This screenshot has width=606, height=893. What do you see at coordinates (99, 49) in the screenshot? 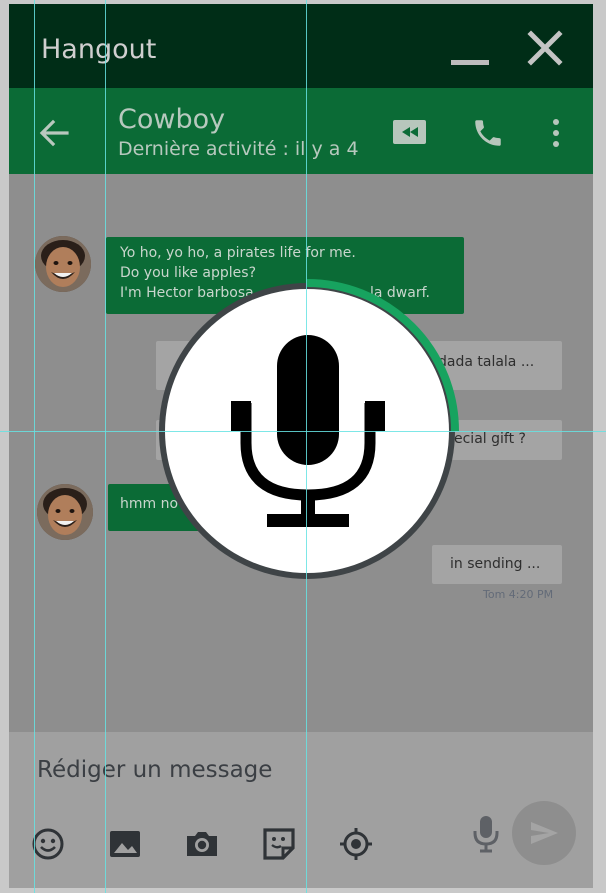
I see `app-title: Hangout` at bounding box center [99, 49].